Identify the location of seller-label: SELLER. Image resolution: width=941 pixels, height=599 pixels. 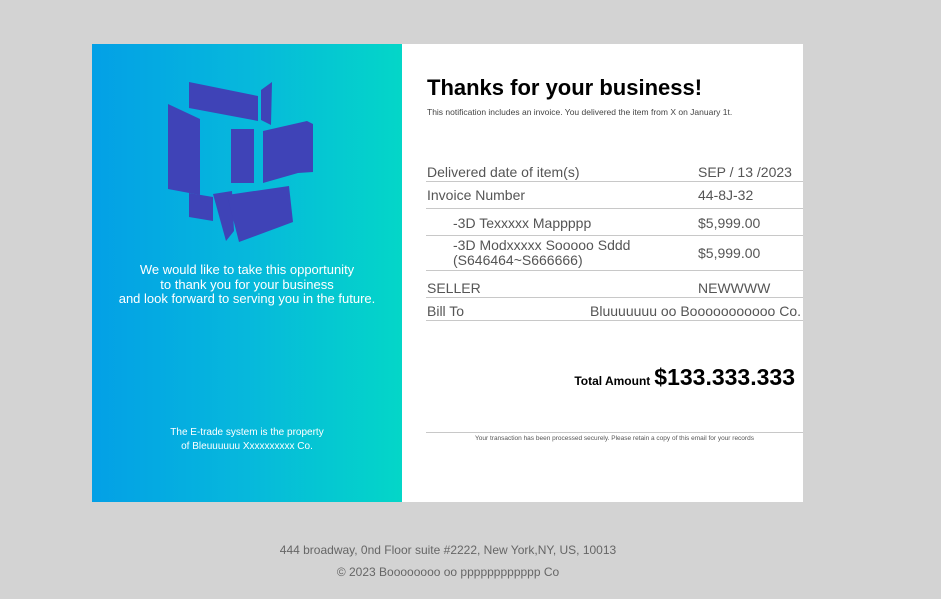
(454, 288).